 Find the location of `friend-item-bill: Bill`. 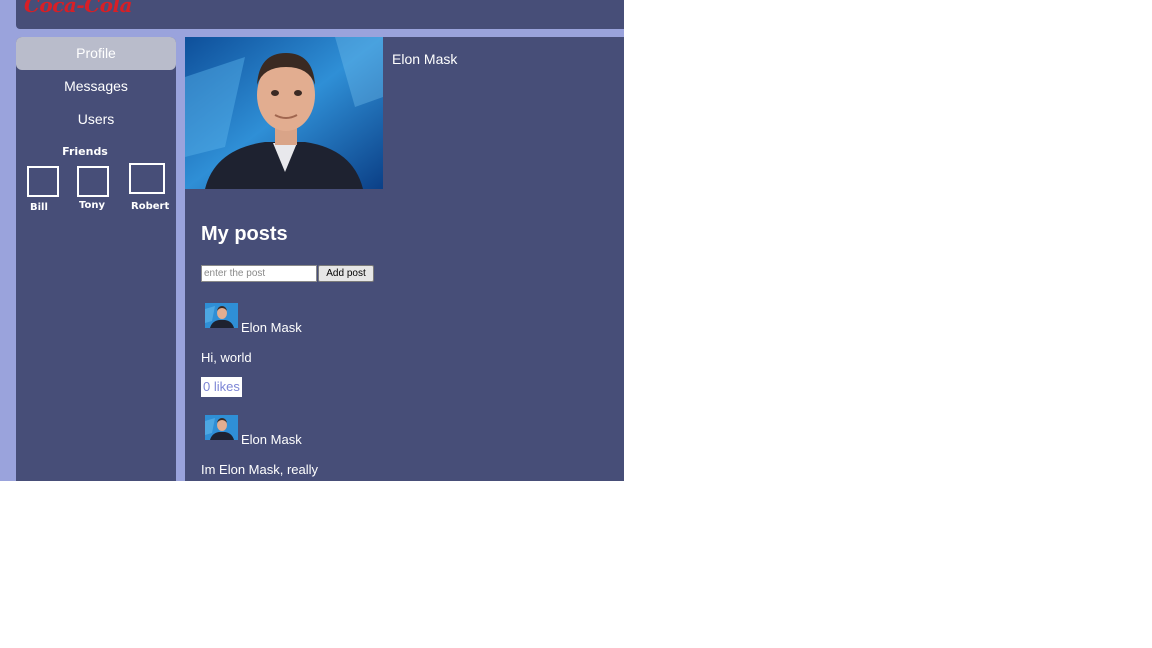

friend-item-bill: Bill is located at coordinates (47, 189).